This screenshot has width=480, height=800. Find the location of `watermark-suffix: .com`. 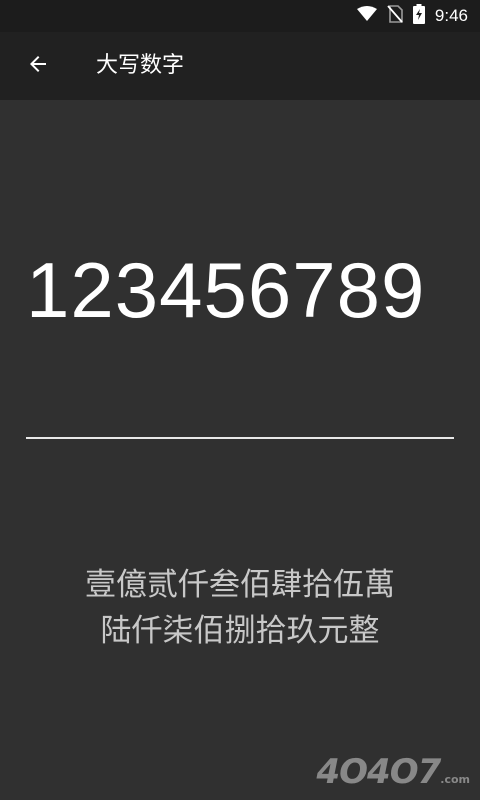

watermark-suffix: .com is located at coordinates (455, 779).